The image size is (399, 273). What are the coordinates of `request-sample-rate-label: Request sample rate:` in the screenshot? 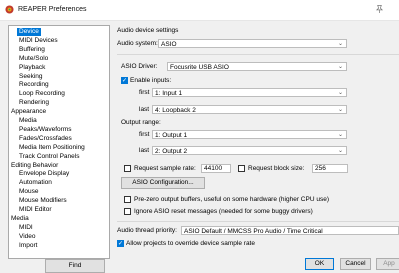 It's located at (165, 168).